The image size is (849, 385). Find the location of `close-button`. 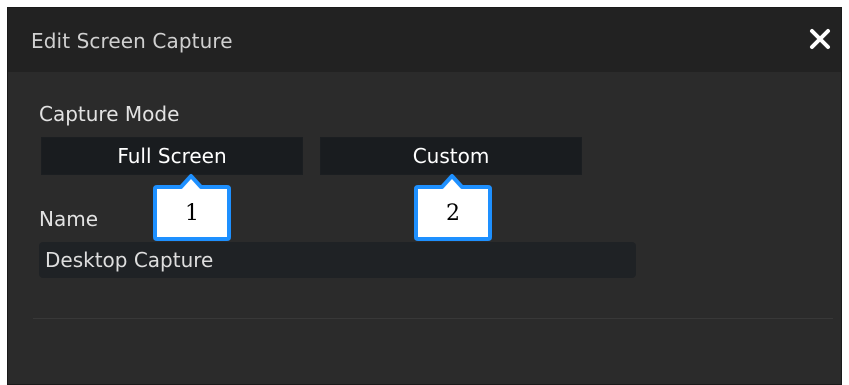

close-button is located at coordinates (820, 39).